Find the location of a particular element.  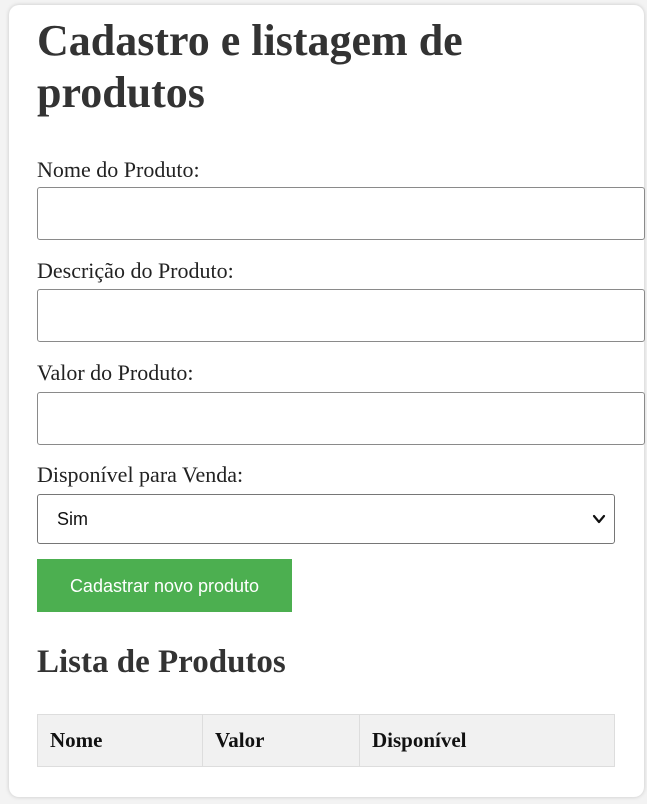

product-description-input is located at coordinates (341, 315).